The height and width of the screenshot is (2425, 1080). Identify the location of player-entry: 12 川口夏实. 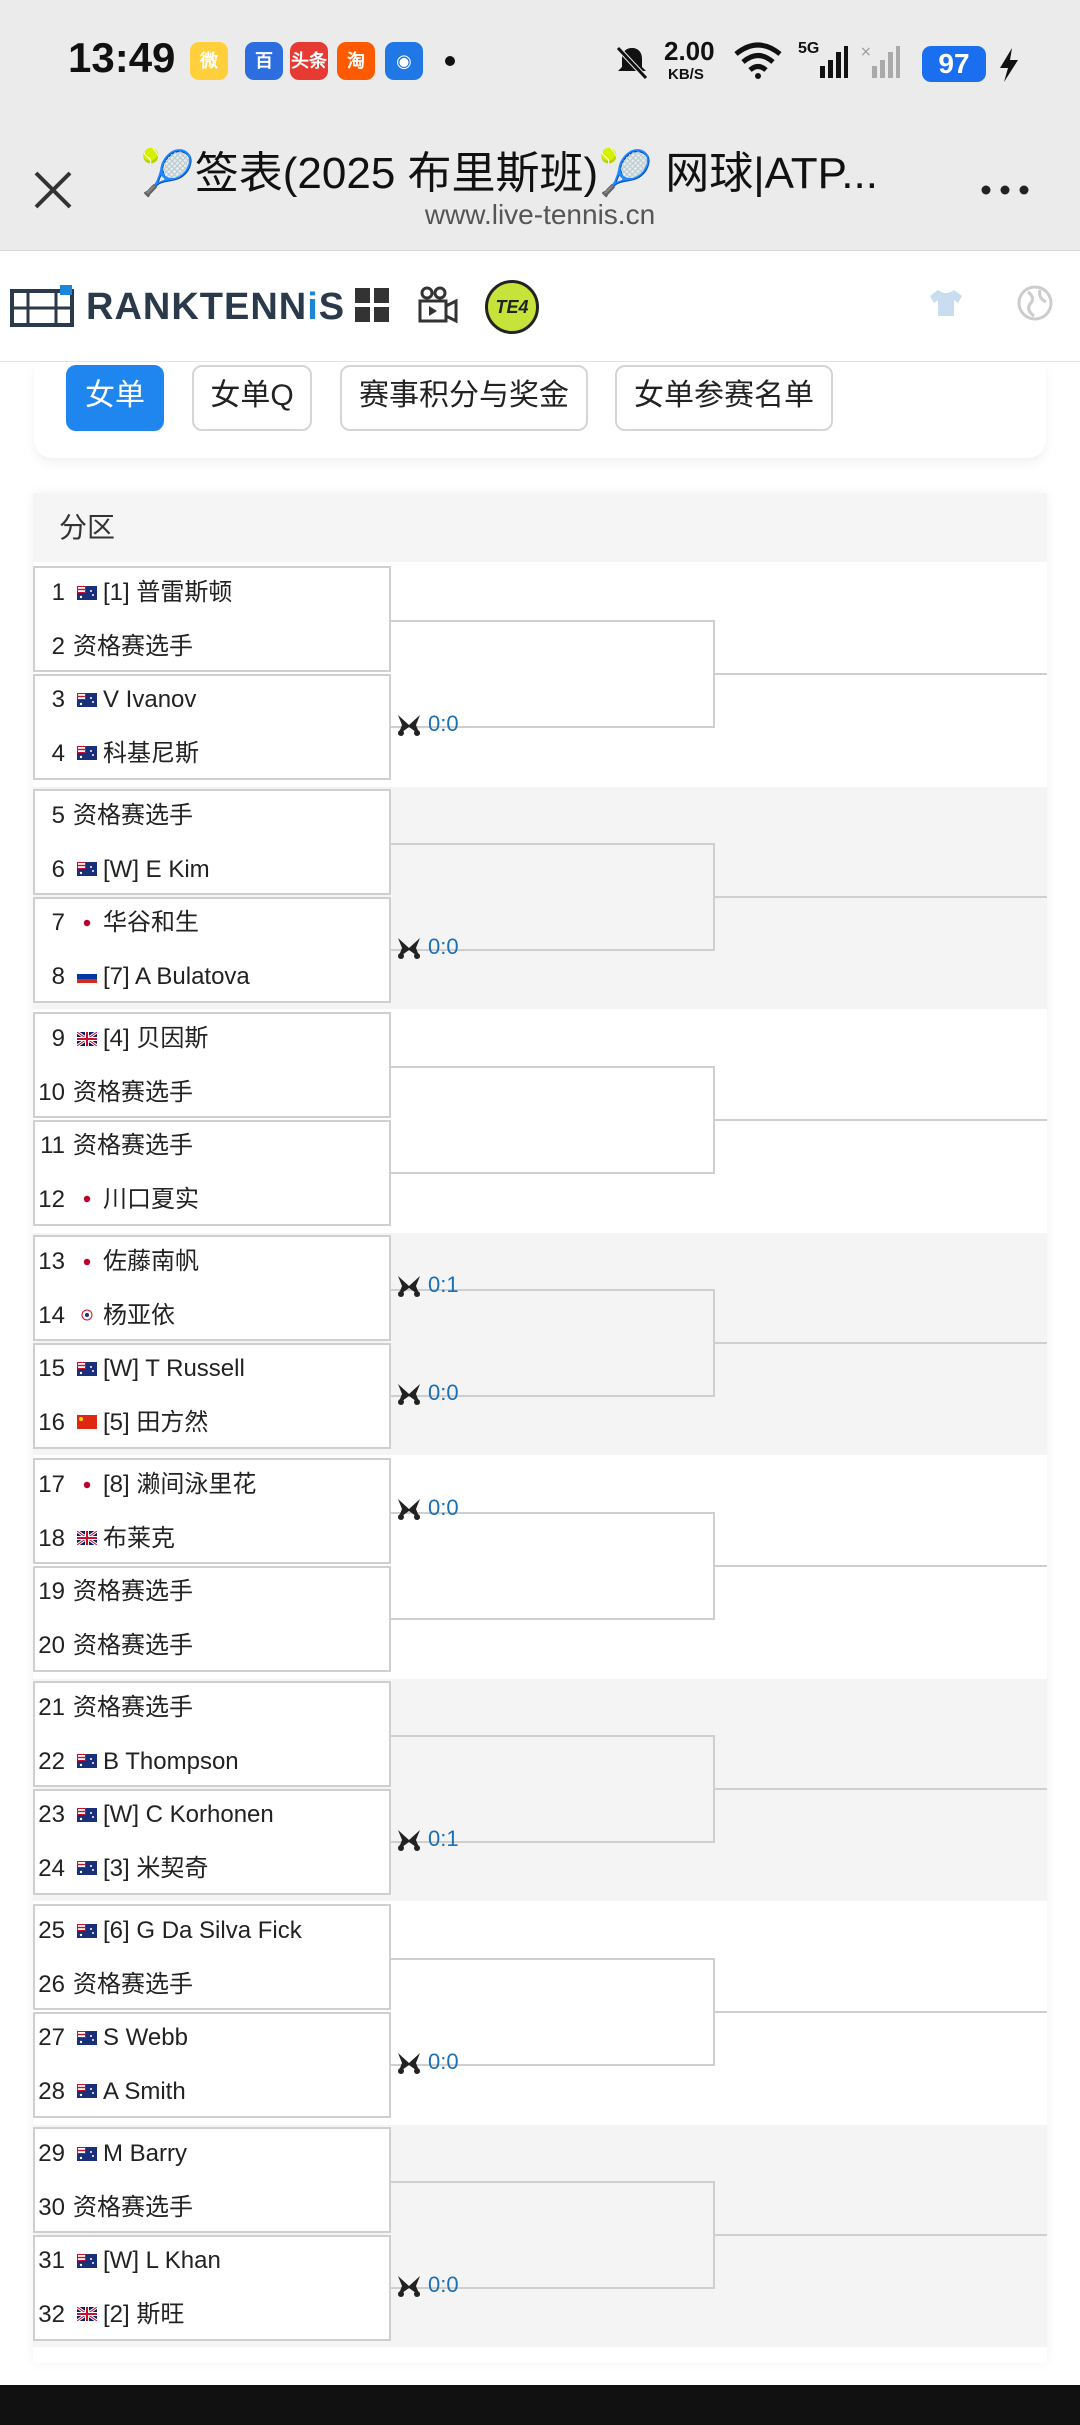
(116, 1200).